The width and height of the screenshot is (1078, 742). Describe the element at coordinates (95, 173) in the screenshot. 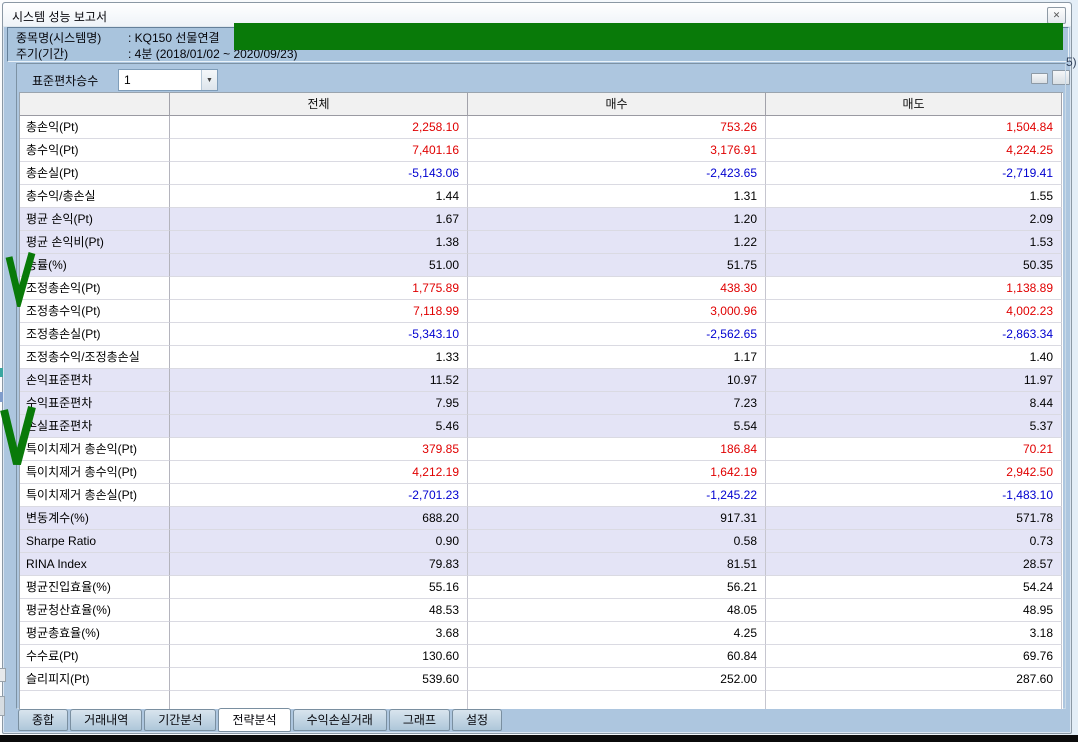

I see `row-label: 총손실(Pt)` at that location.